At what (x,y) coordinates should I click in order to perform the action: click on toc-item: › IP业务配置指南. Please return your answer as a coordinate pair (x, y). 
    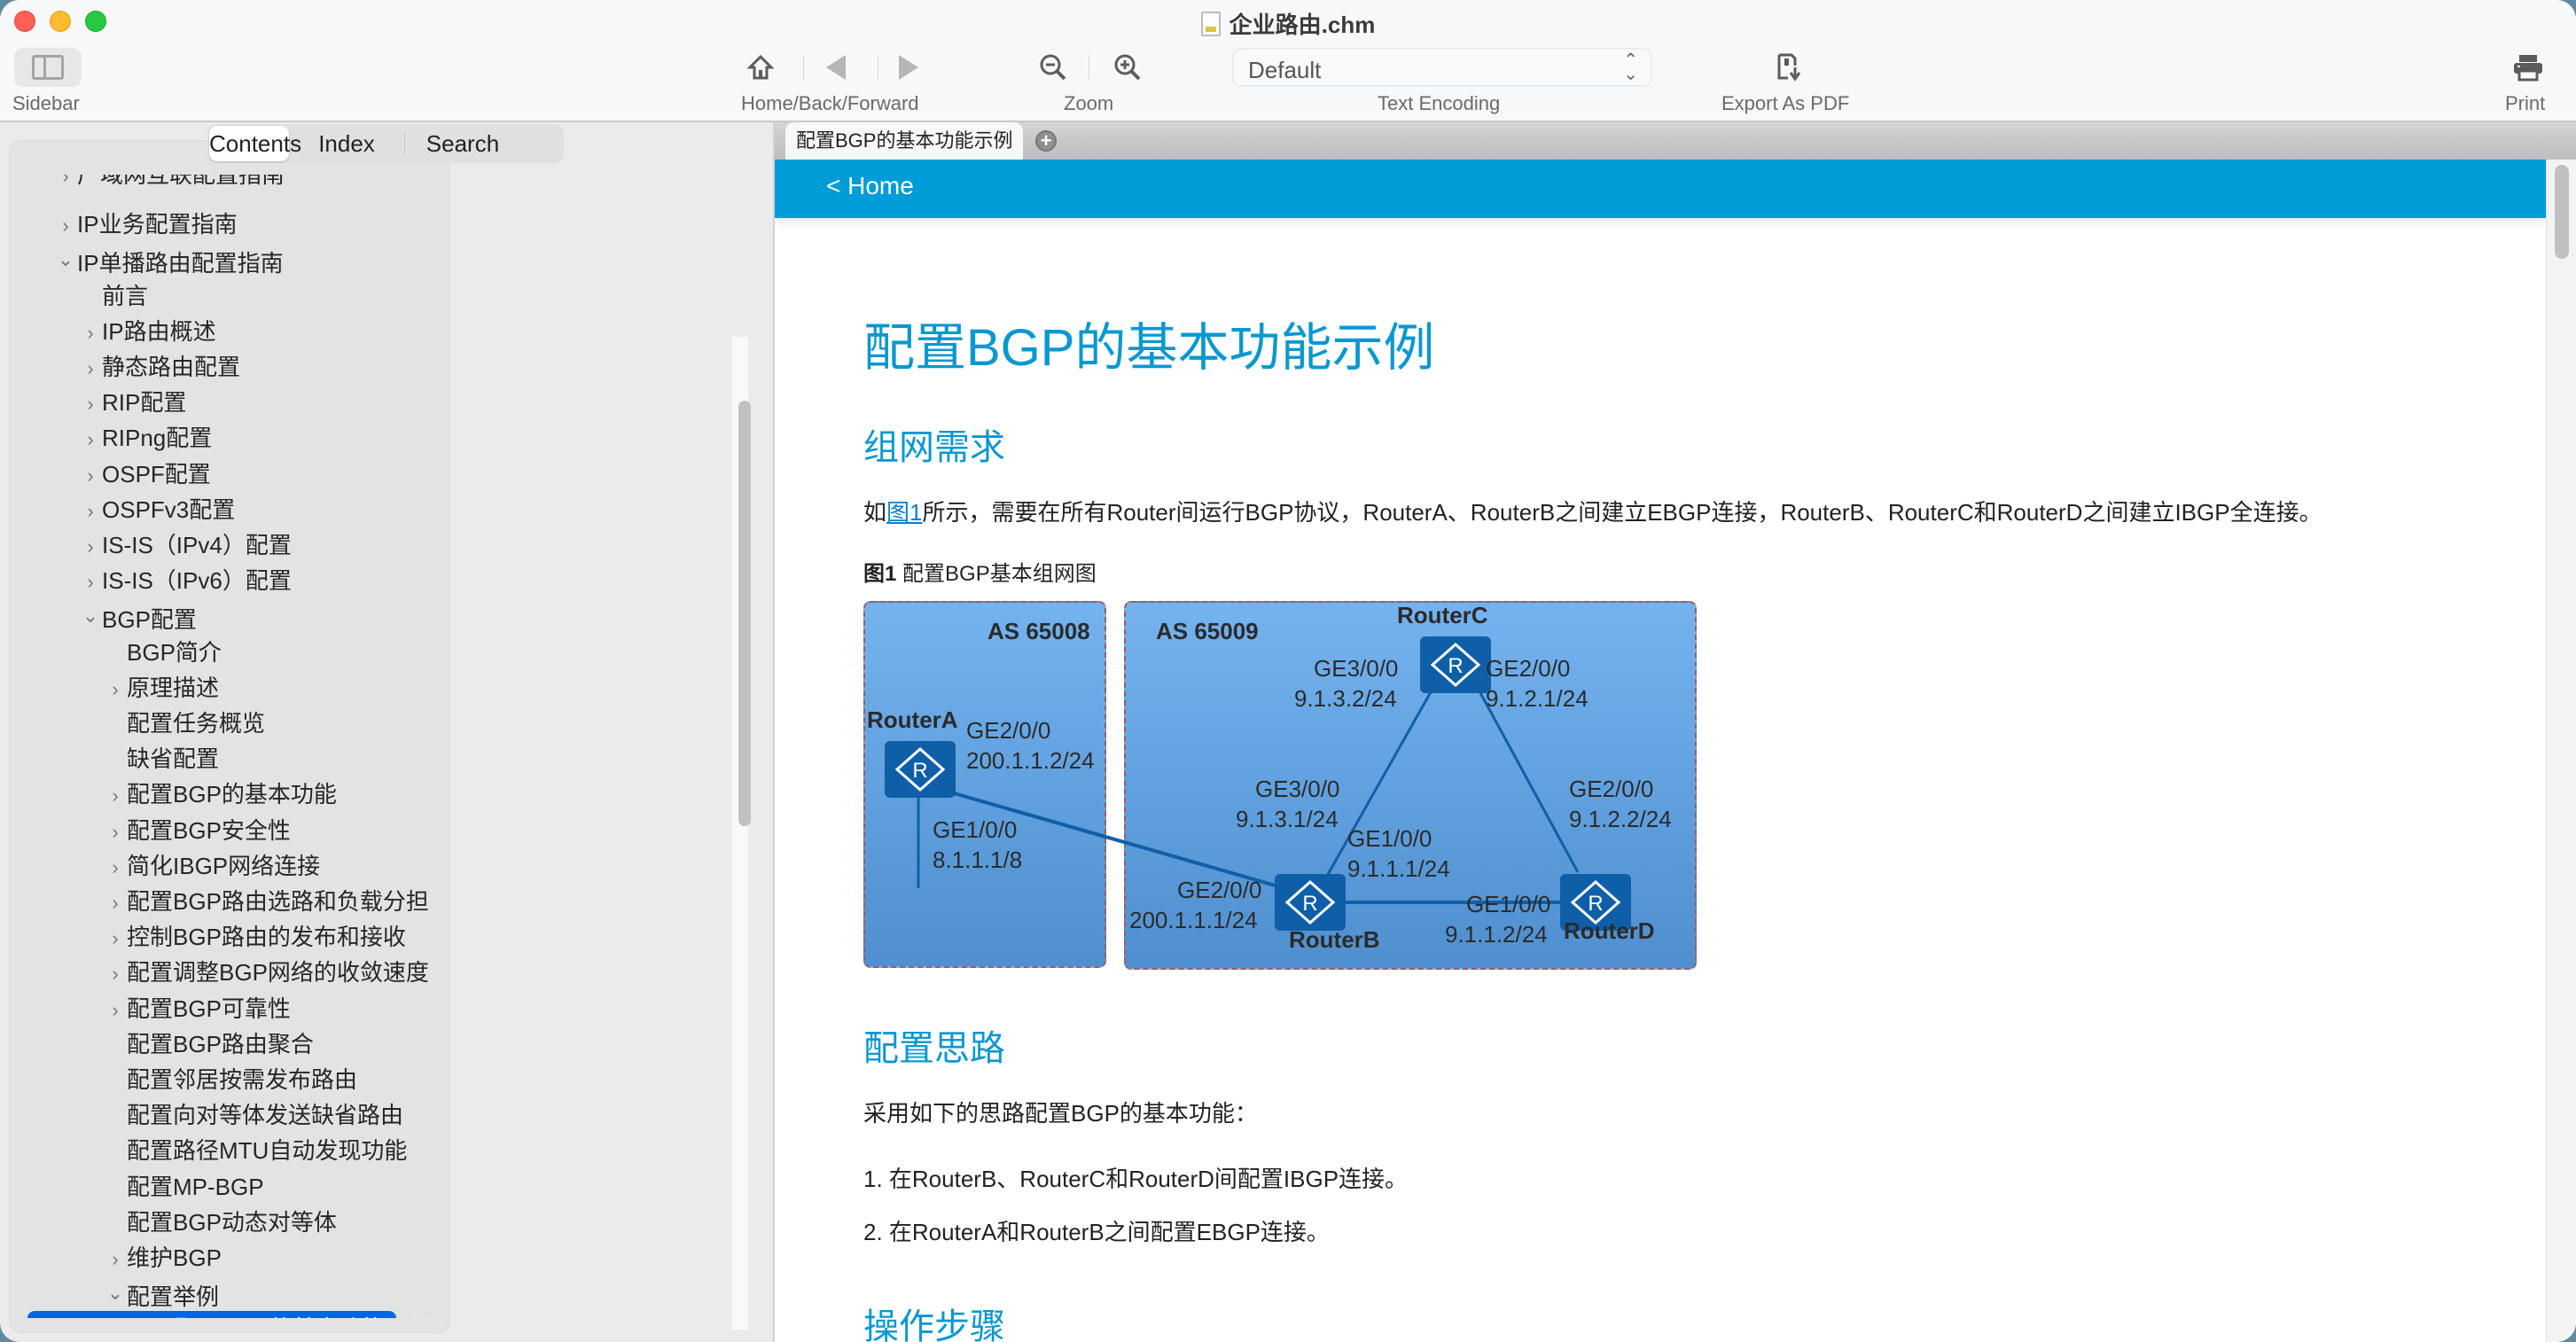
    Looking at the image, I should click on (145, 225).